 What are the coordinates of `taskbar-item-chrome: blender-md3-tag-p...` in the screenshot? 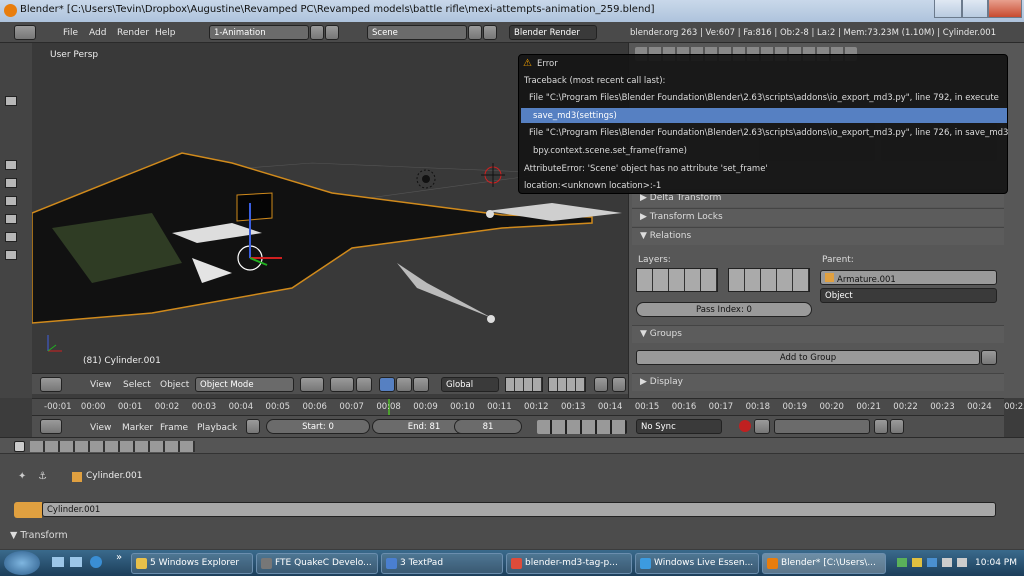 It's located at (569, 563).